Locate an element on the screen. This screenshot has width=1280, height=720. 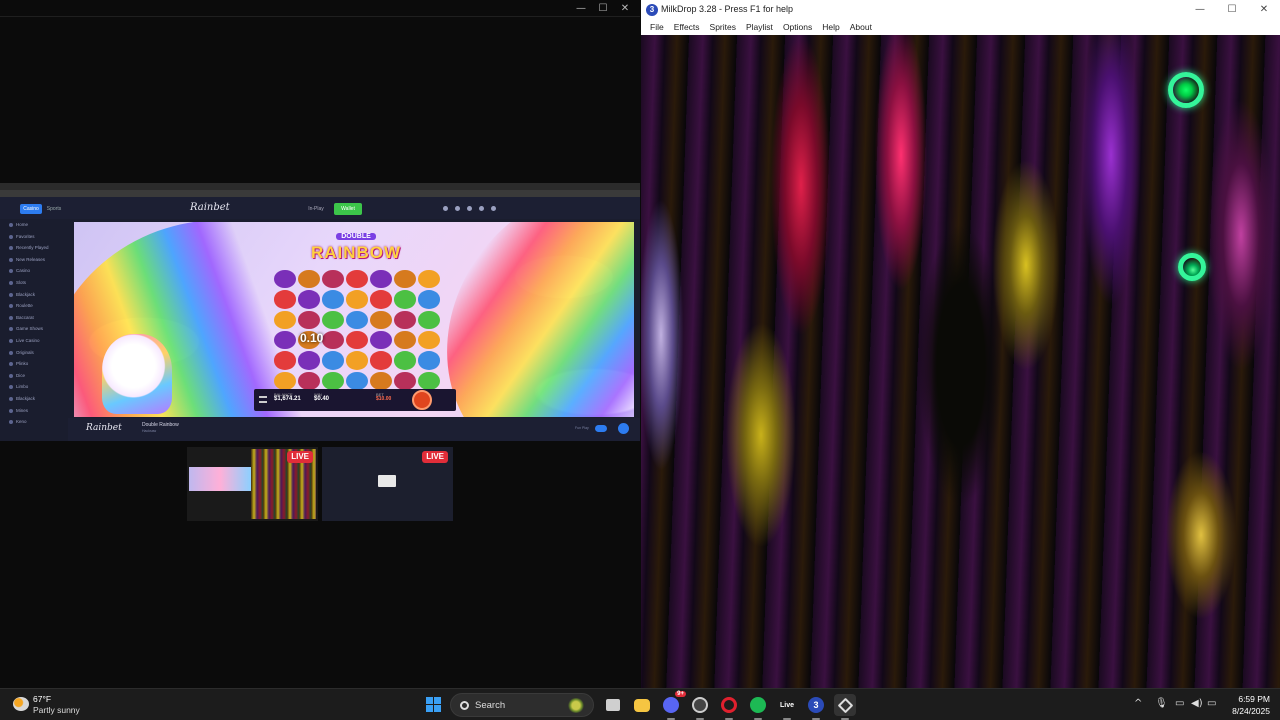
win-display: WIN $0.40 is located at coordinates (321, 397).